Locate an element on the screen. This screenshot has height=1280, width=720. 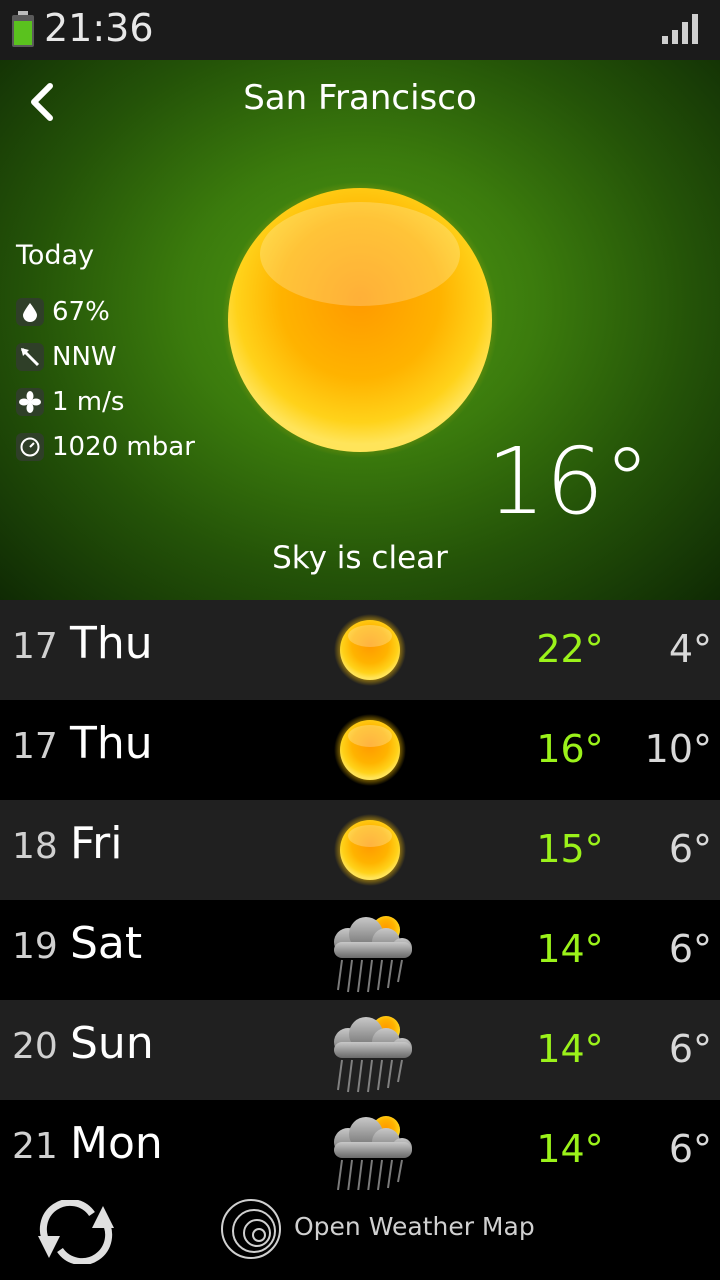
humidity-value: 67% is located at coordinates (81, 312).